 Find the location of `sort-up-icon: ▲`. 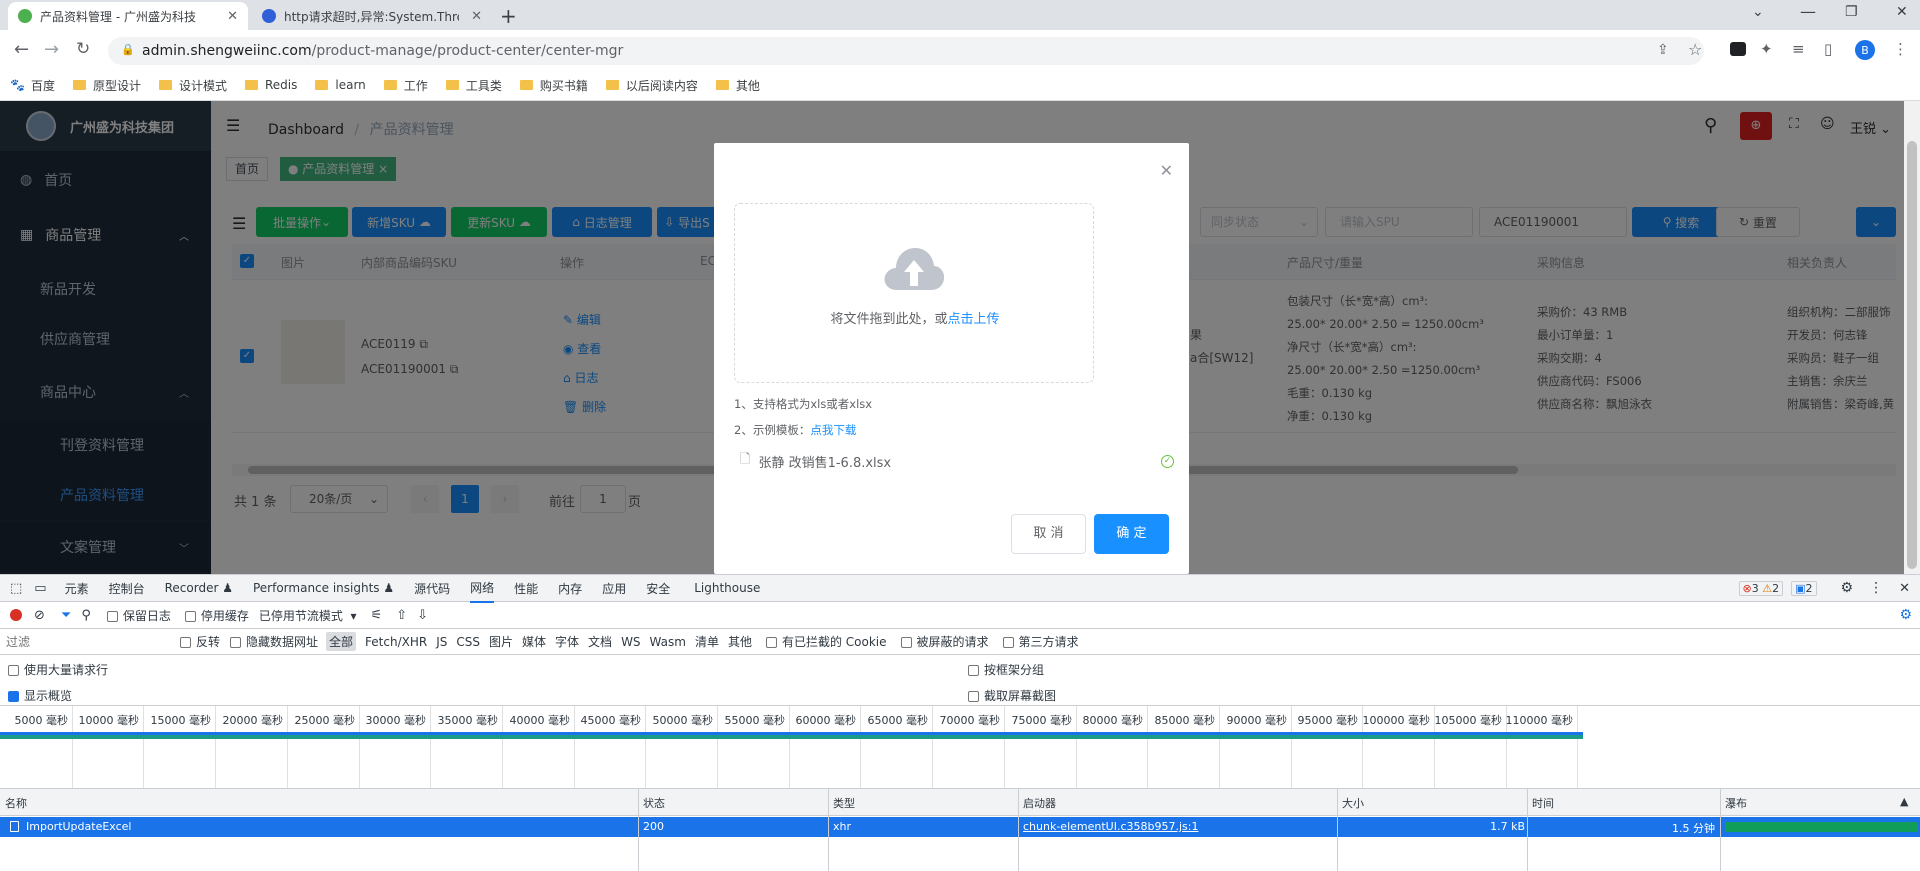

sort-up-icon: ▲ is located at coordinates (1904, 801).